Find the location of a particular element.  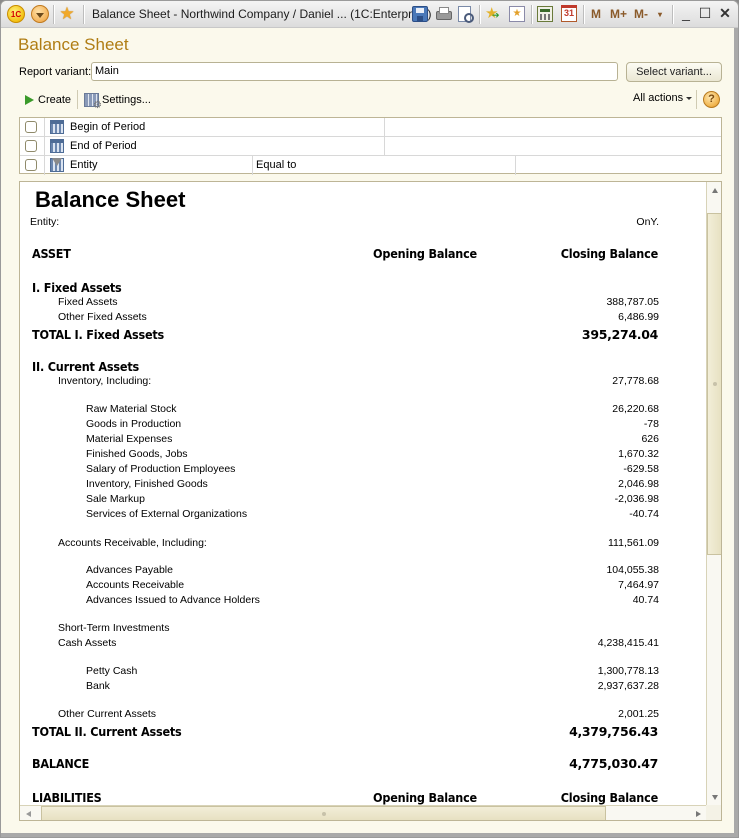

arrow-up-icon is located at coordinates (714, 190).